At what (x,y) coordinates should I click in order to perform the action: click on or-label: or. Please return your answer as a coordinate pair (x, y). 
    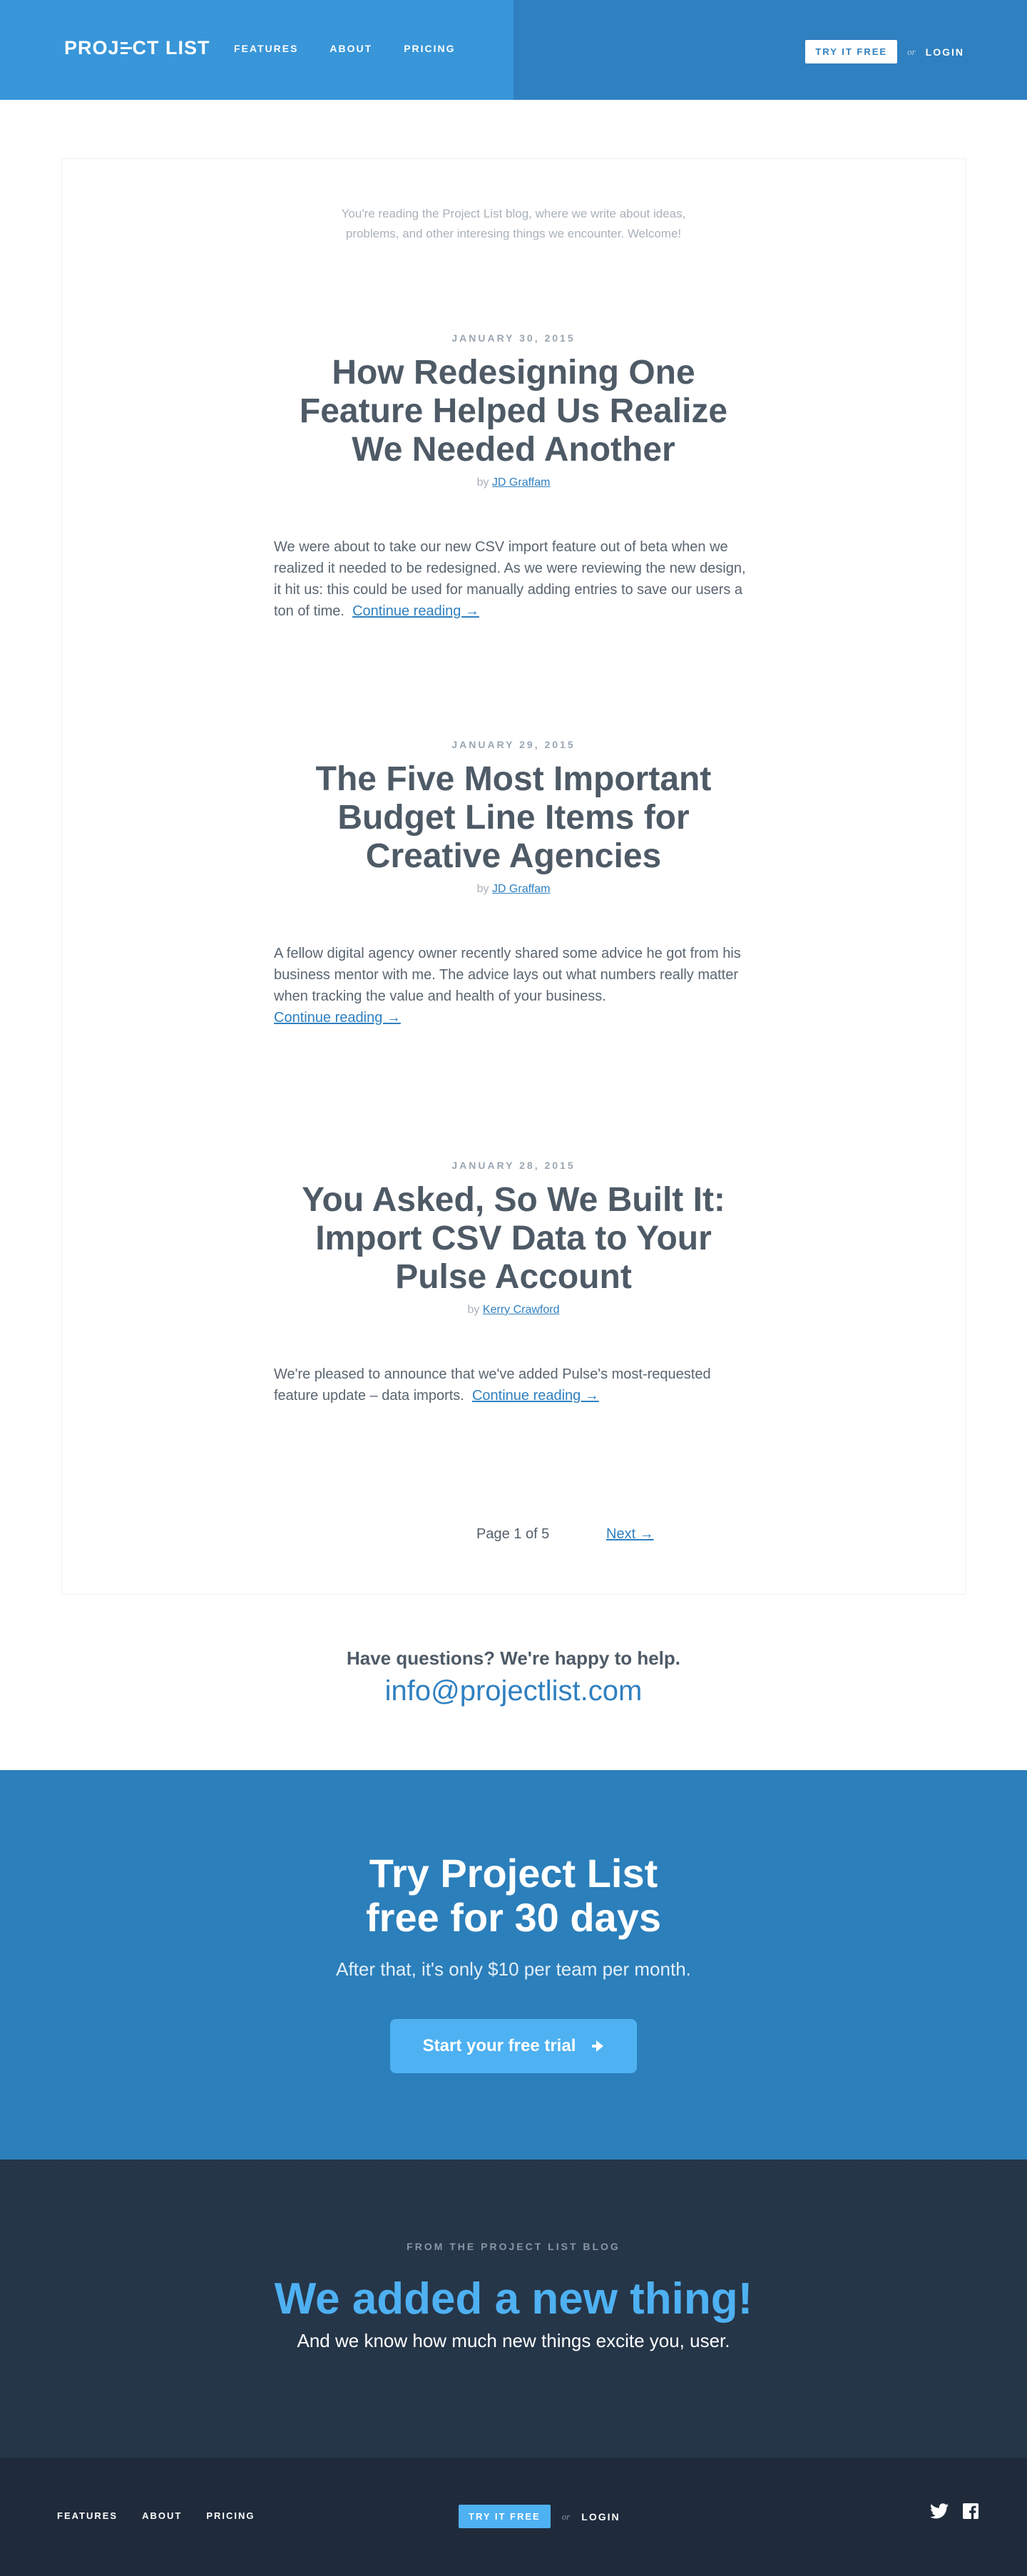
    Looking at the image, I should click on (911, 51).